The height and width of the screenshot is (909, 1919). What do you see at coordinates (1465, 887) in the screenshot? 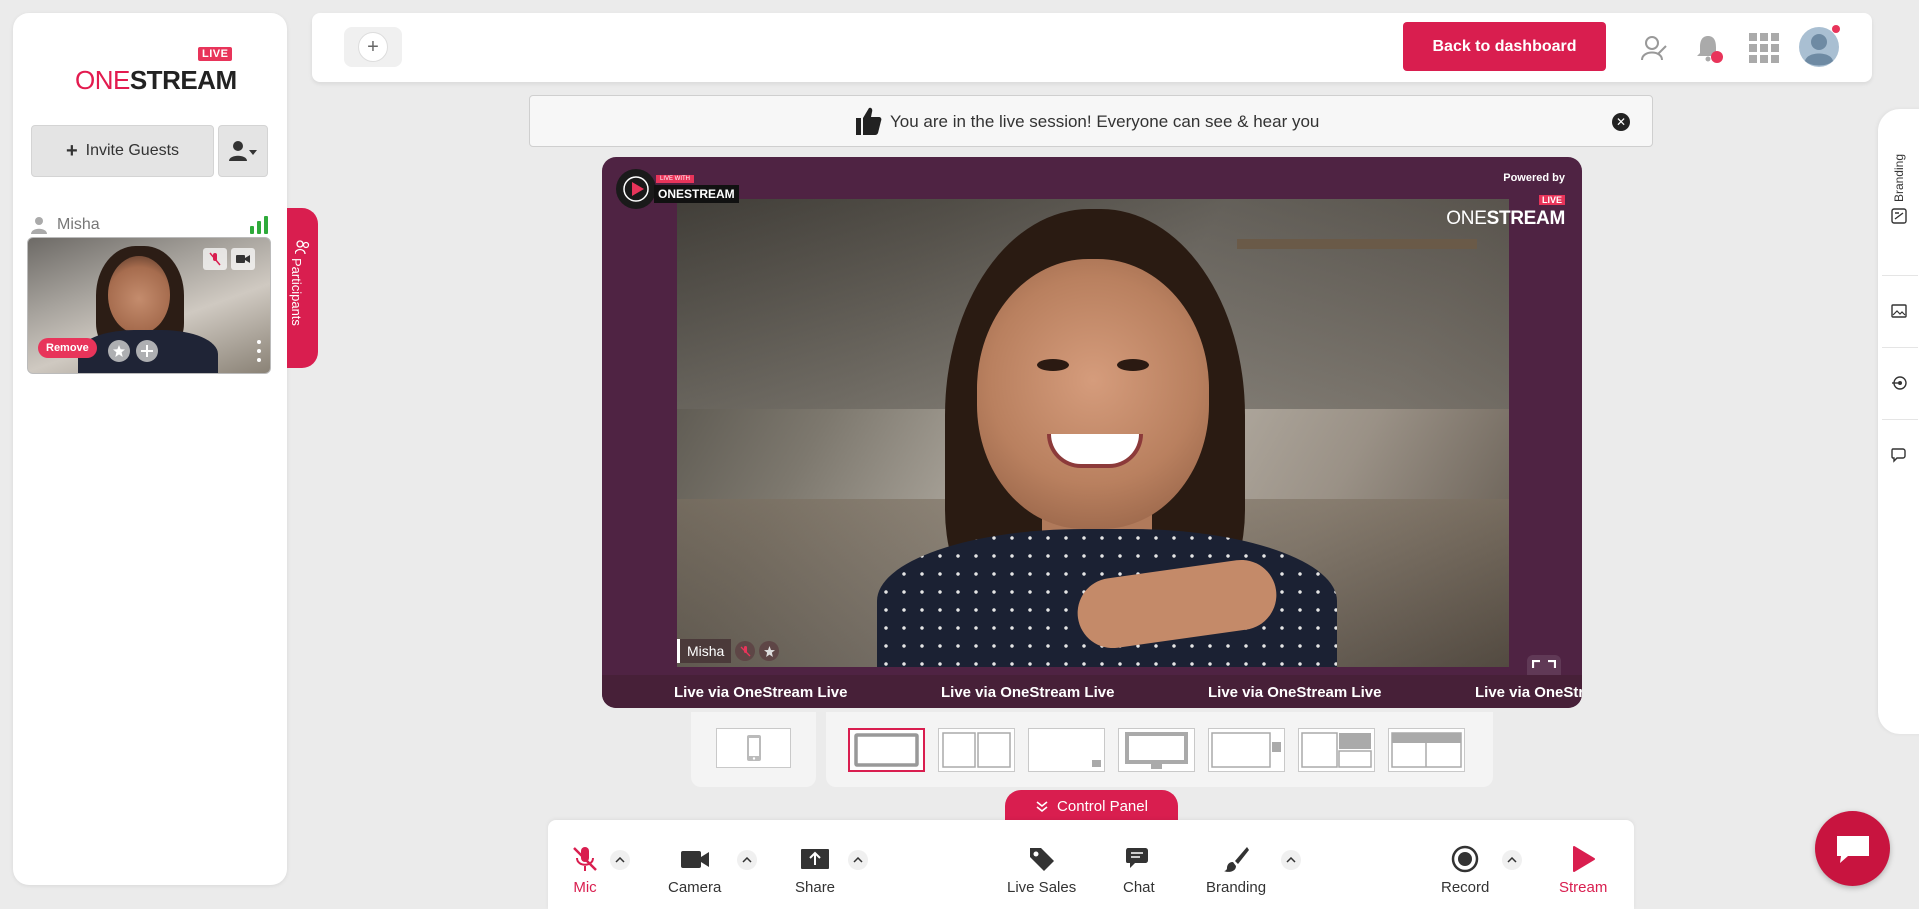
I see `record-label: Record` at bounding box center [1465, 887].